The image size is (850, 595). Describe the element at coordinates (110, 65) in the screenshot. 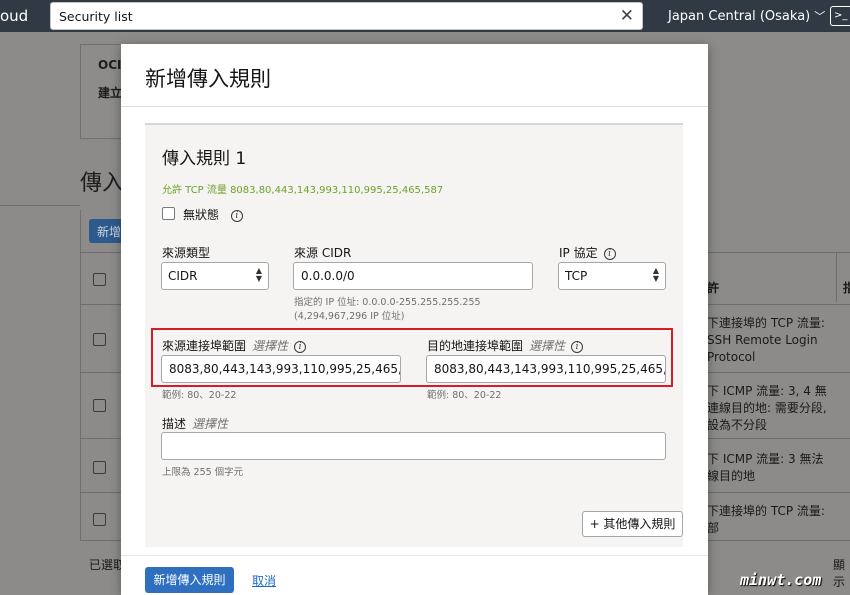

I see `background-card-line1: OCI` at that location.